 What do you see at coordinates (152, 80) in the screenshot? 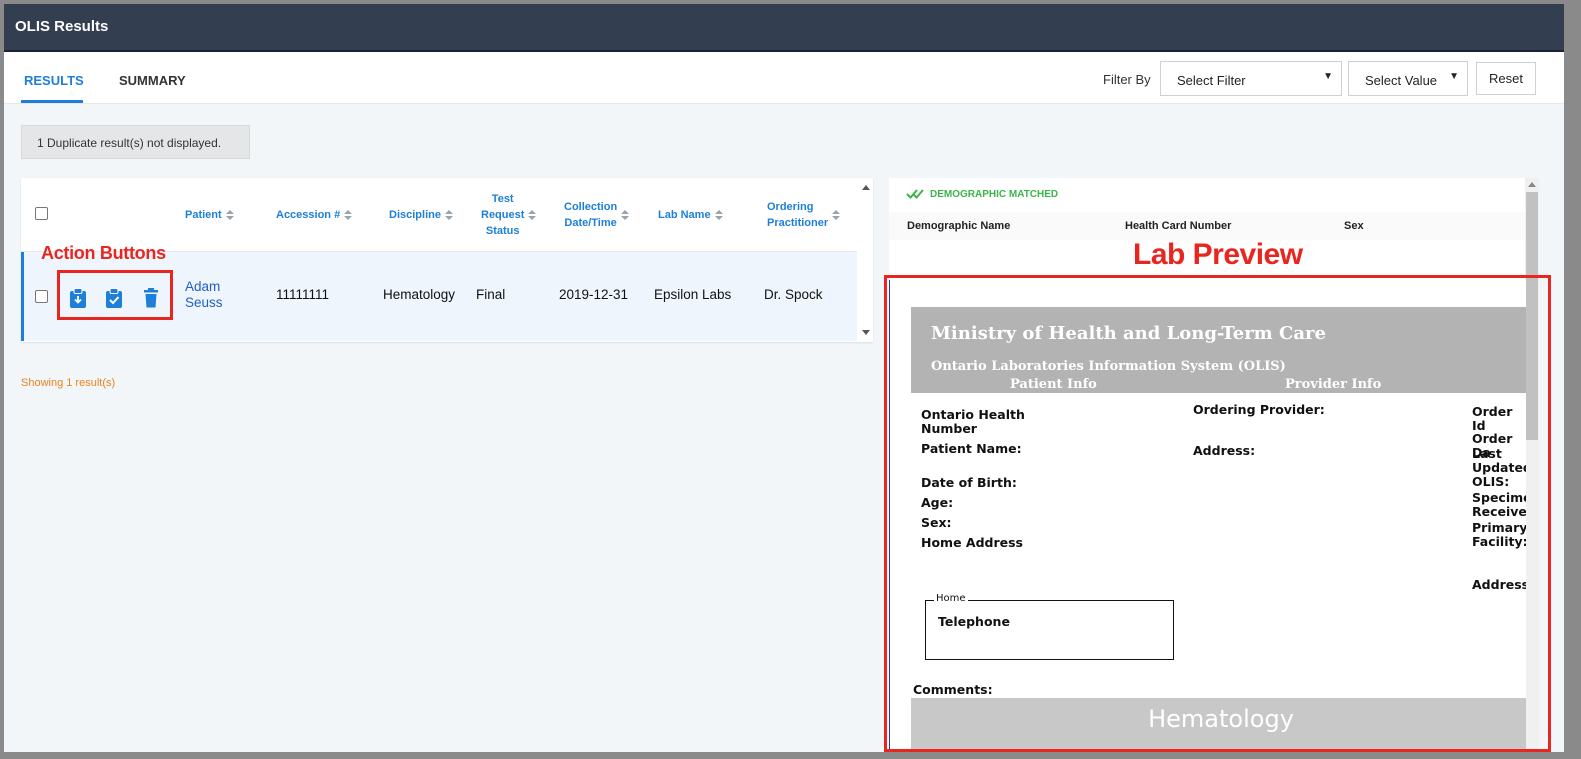
I see `tab-summary: SUMMARY` at bounding box center [152, 80].